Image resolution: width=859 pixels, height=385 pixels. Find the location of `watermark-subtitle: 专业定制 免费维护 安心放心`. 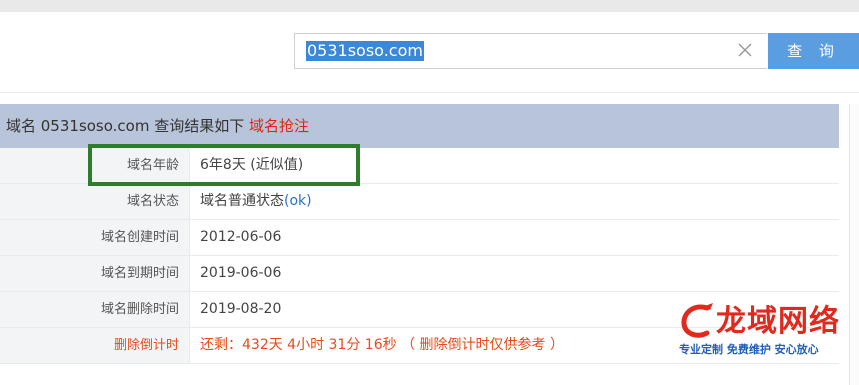

watermark-subtitle: 专业定制 免费维护 安心放心 is located at coordinates (749, 349).